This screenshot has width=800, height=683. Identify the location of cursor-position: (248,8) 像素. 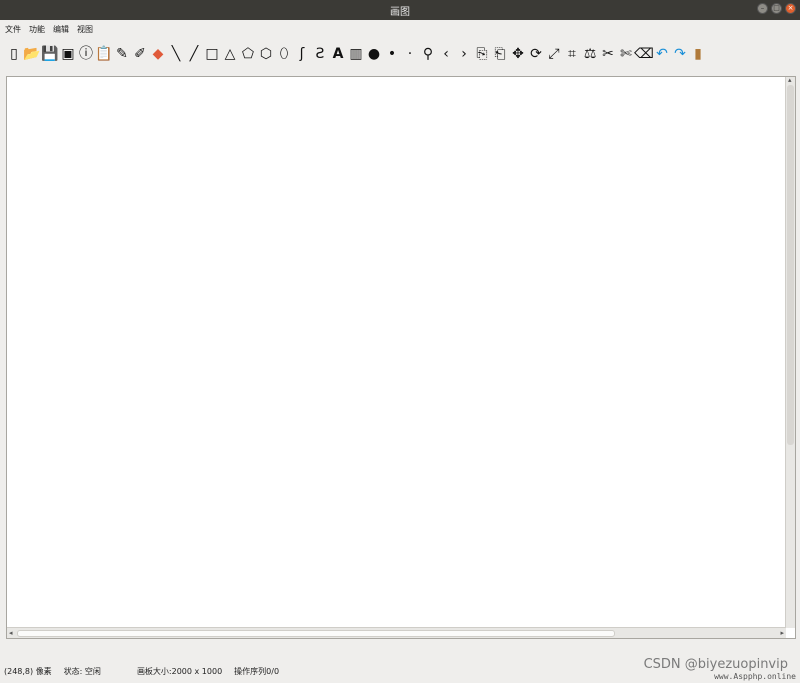
(28, 671).